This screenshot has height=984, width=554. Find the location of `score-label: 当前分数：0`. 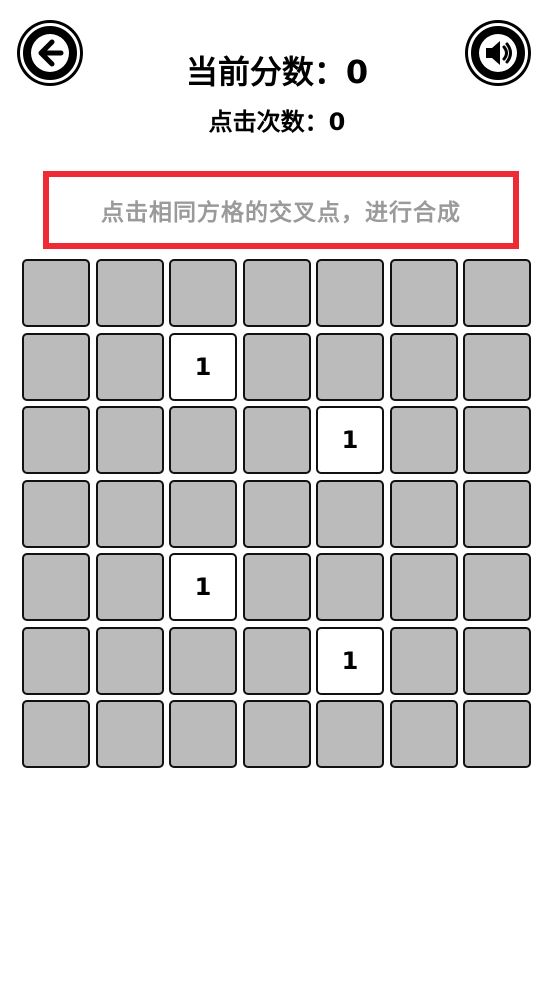

score-label: 当前分数：0 is located at coordinates (277, 72).